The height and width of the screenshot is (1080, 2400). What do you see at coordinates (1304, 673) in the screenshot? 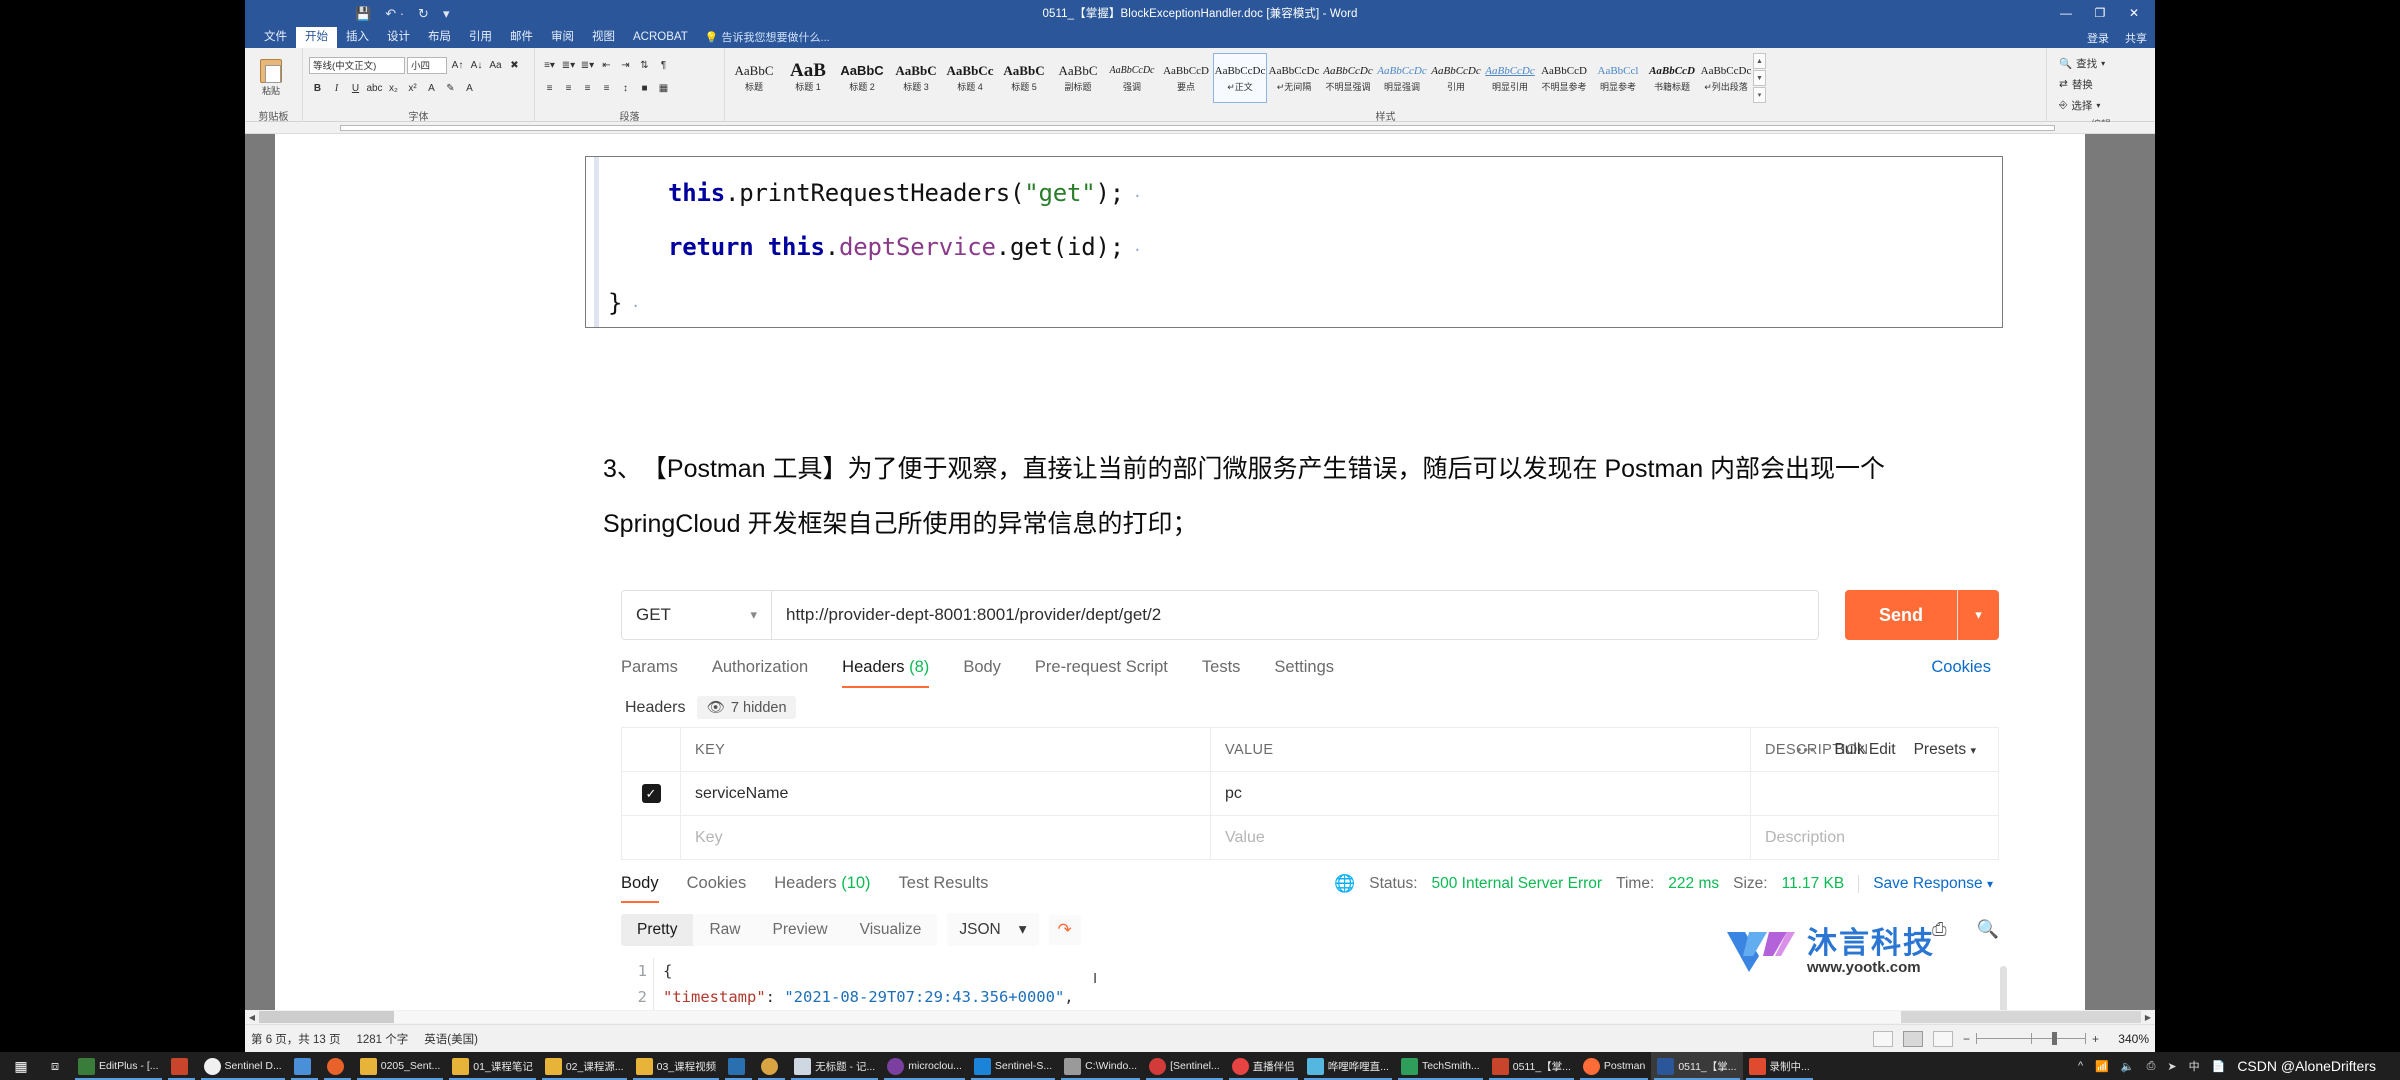
I see `tab-settings: Settings` at bounding box center [1304, 673].